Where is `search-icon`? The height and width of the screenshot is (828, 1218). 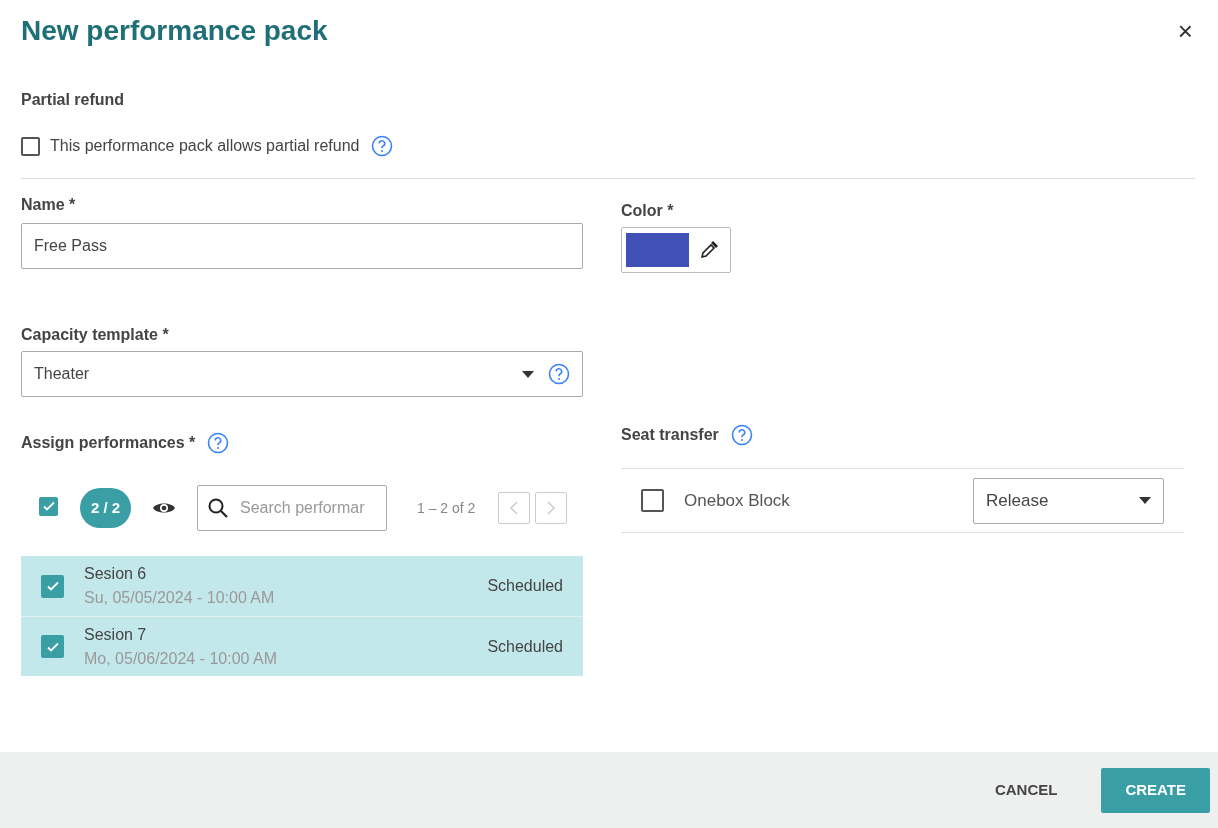
search-icon is located at coordinates (218, 508).